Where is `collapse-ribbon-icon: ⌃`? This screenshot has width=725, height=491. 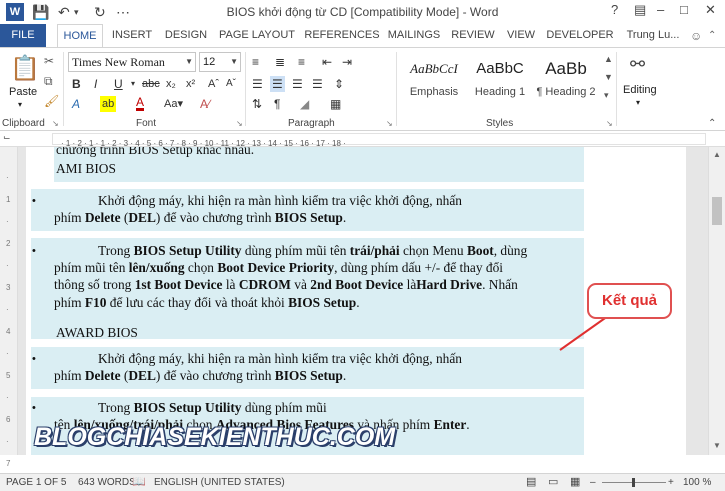
collapse-ribbon-icon: ⌃ is located at coordinates (712, 35).